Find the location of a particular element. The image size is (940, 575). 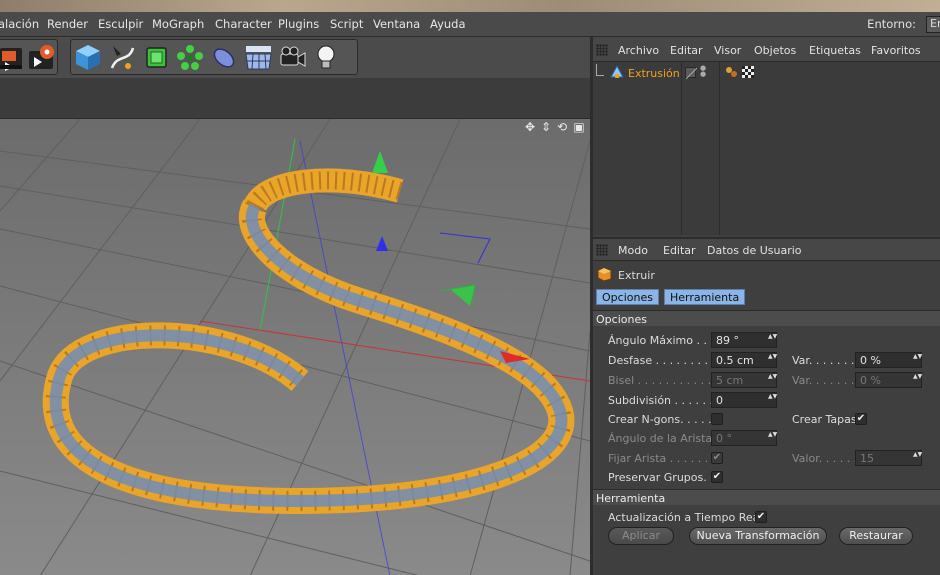

var-bevel-label: Var. . . . . . . . is located at coordinates (827, 380).